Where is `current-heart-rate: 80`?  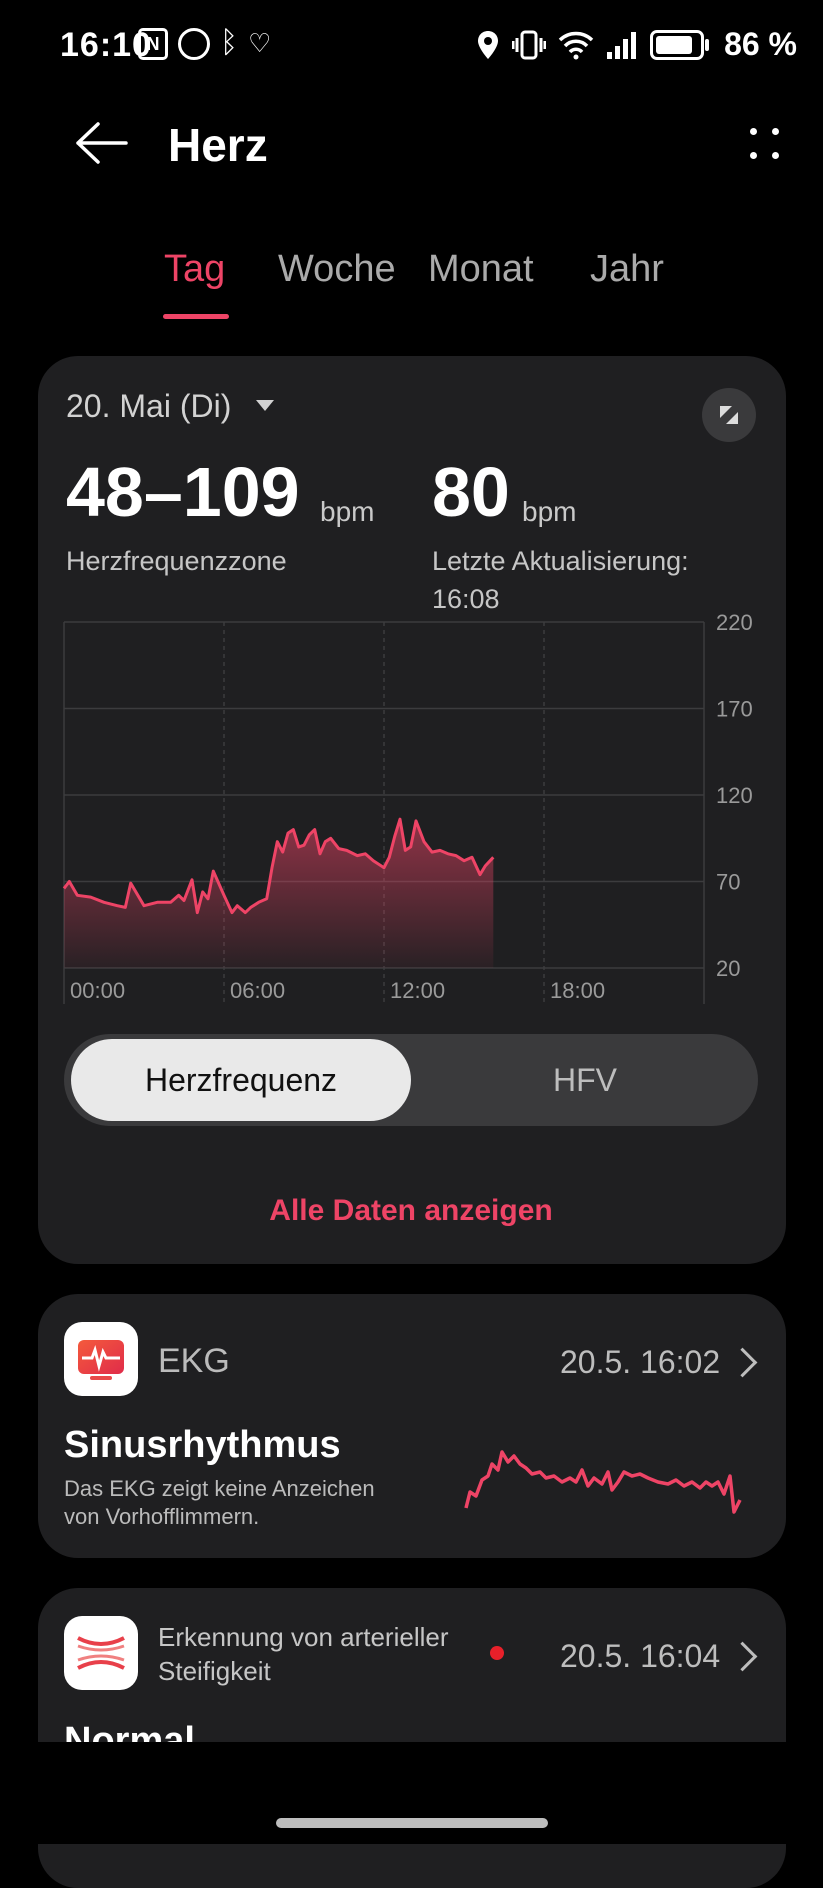 current-heart-rate: 80 is located at coordinates (471, 492).